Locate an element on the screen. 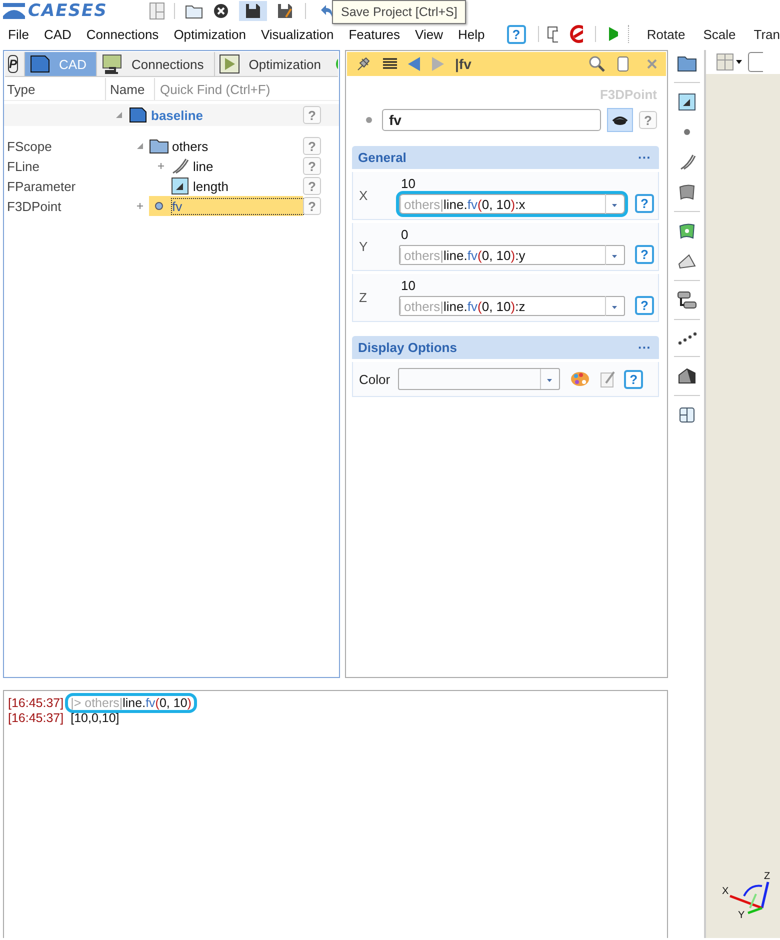 The image size is (780, 940). axis-label: Y is located at coordinates (741, 915).